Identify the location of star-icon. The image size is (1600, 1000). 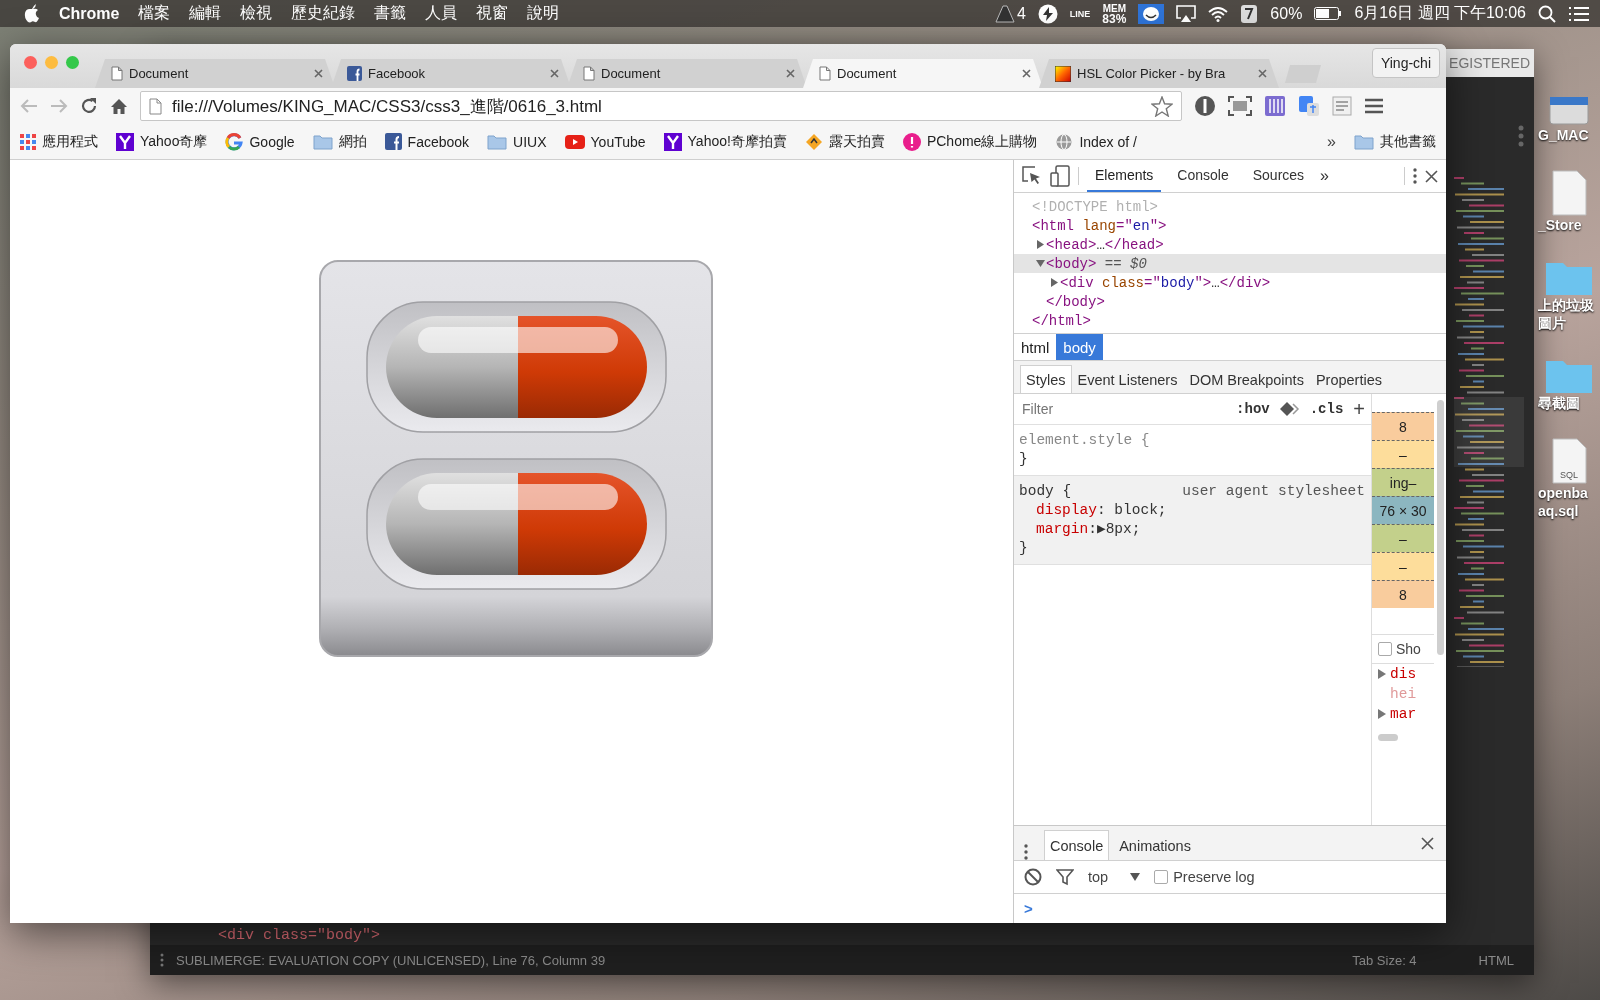
(1162, 106).